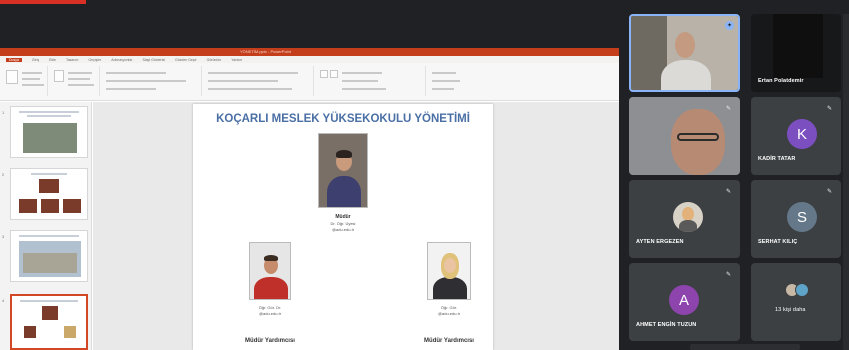 This screenshot has height=350, width=849. I want to click on menu-insert: Ekle, so click(52, 60).